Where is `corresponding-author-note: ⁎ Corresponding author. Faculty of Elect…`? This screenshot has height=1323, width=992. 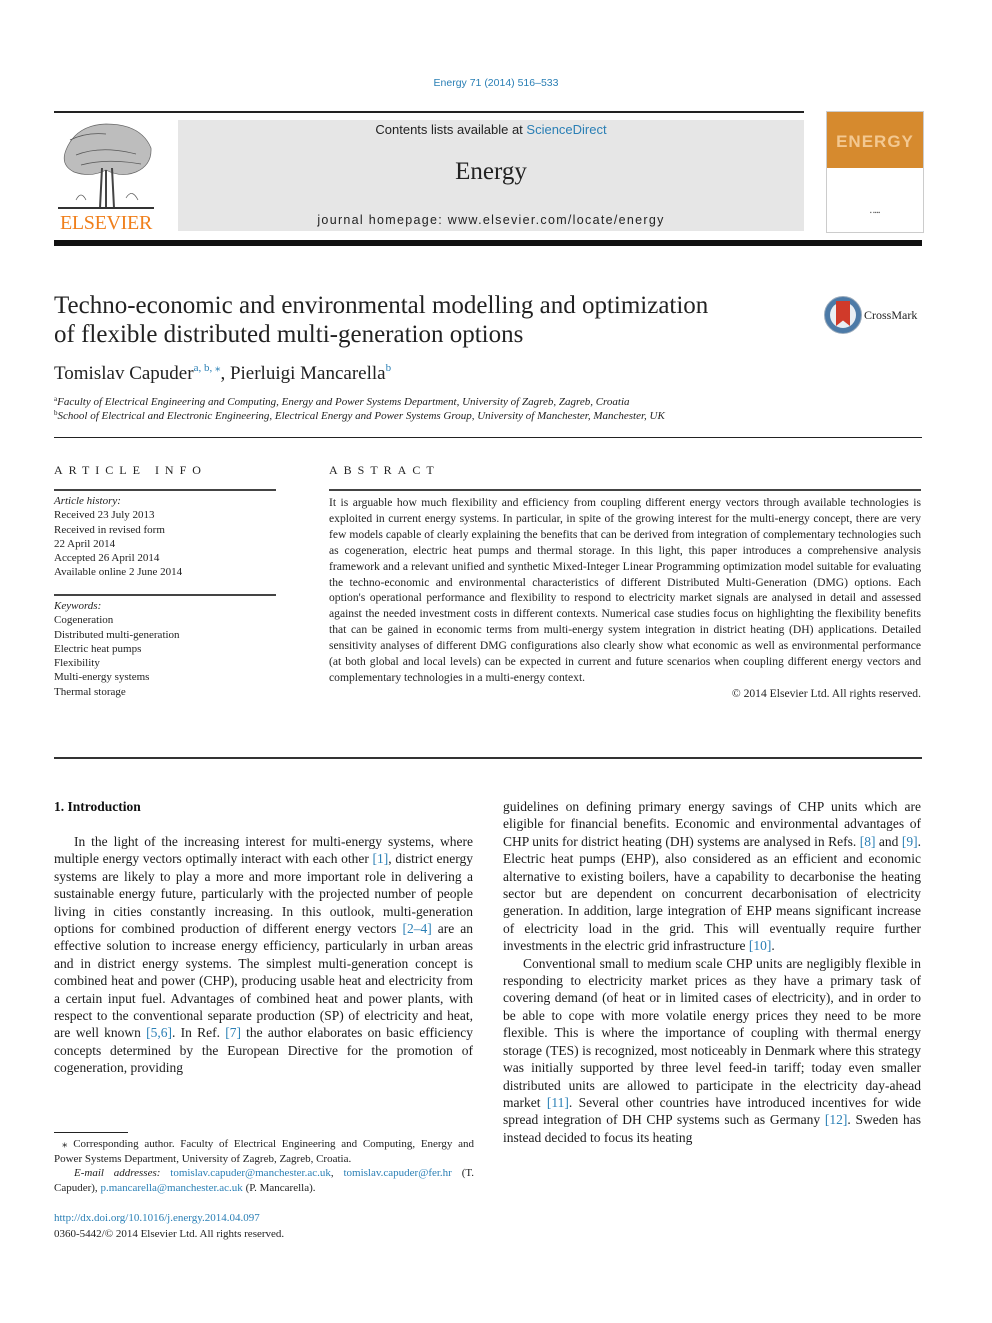
corresponding-author-note: ⁎ Corresponding author. Faculty of Elect… is located at coordinates (264, 1151).